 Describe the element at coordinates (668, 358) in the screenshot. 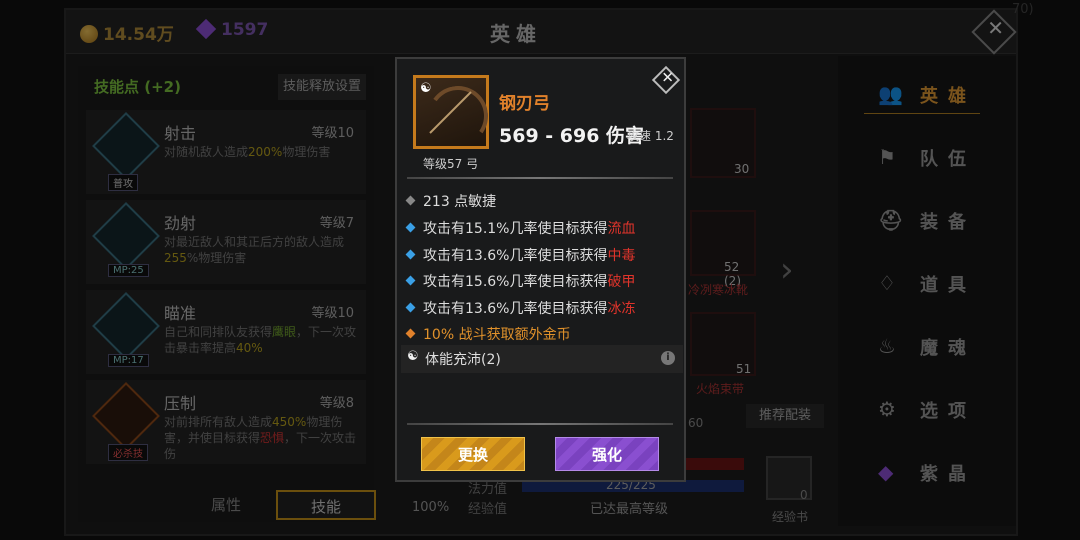

I see `info-icon: i` at that location.